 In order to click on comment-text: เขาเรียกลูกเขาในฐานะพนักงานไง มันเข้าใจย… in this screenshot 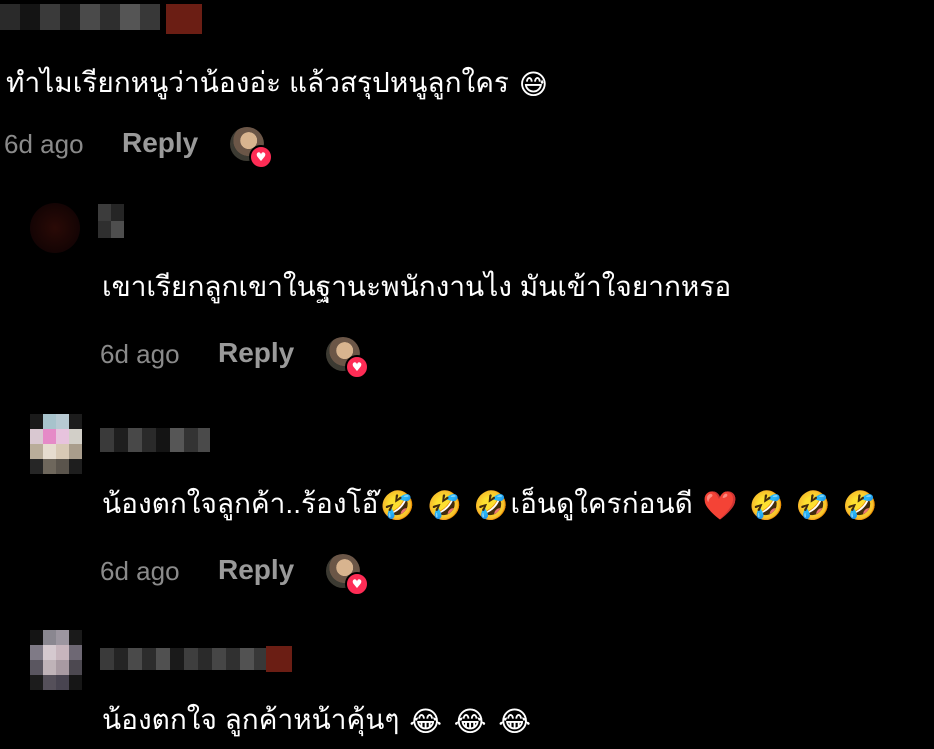, I will do `click(417, 286)`.